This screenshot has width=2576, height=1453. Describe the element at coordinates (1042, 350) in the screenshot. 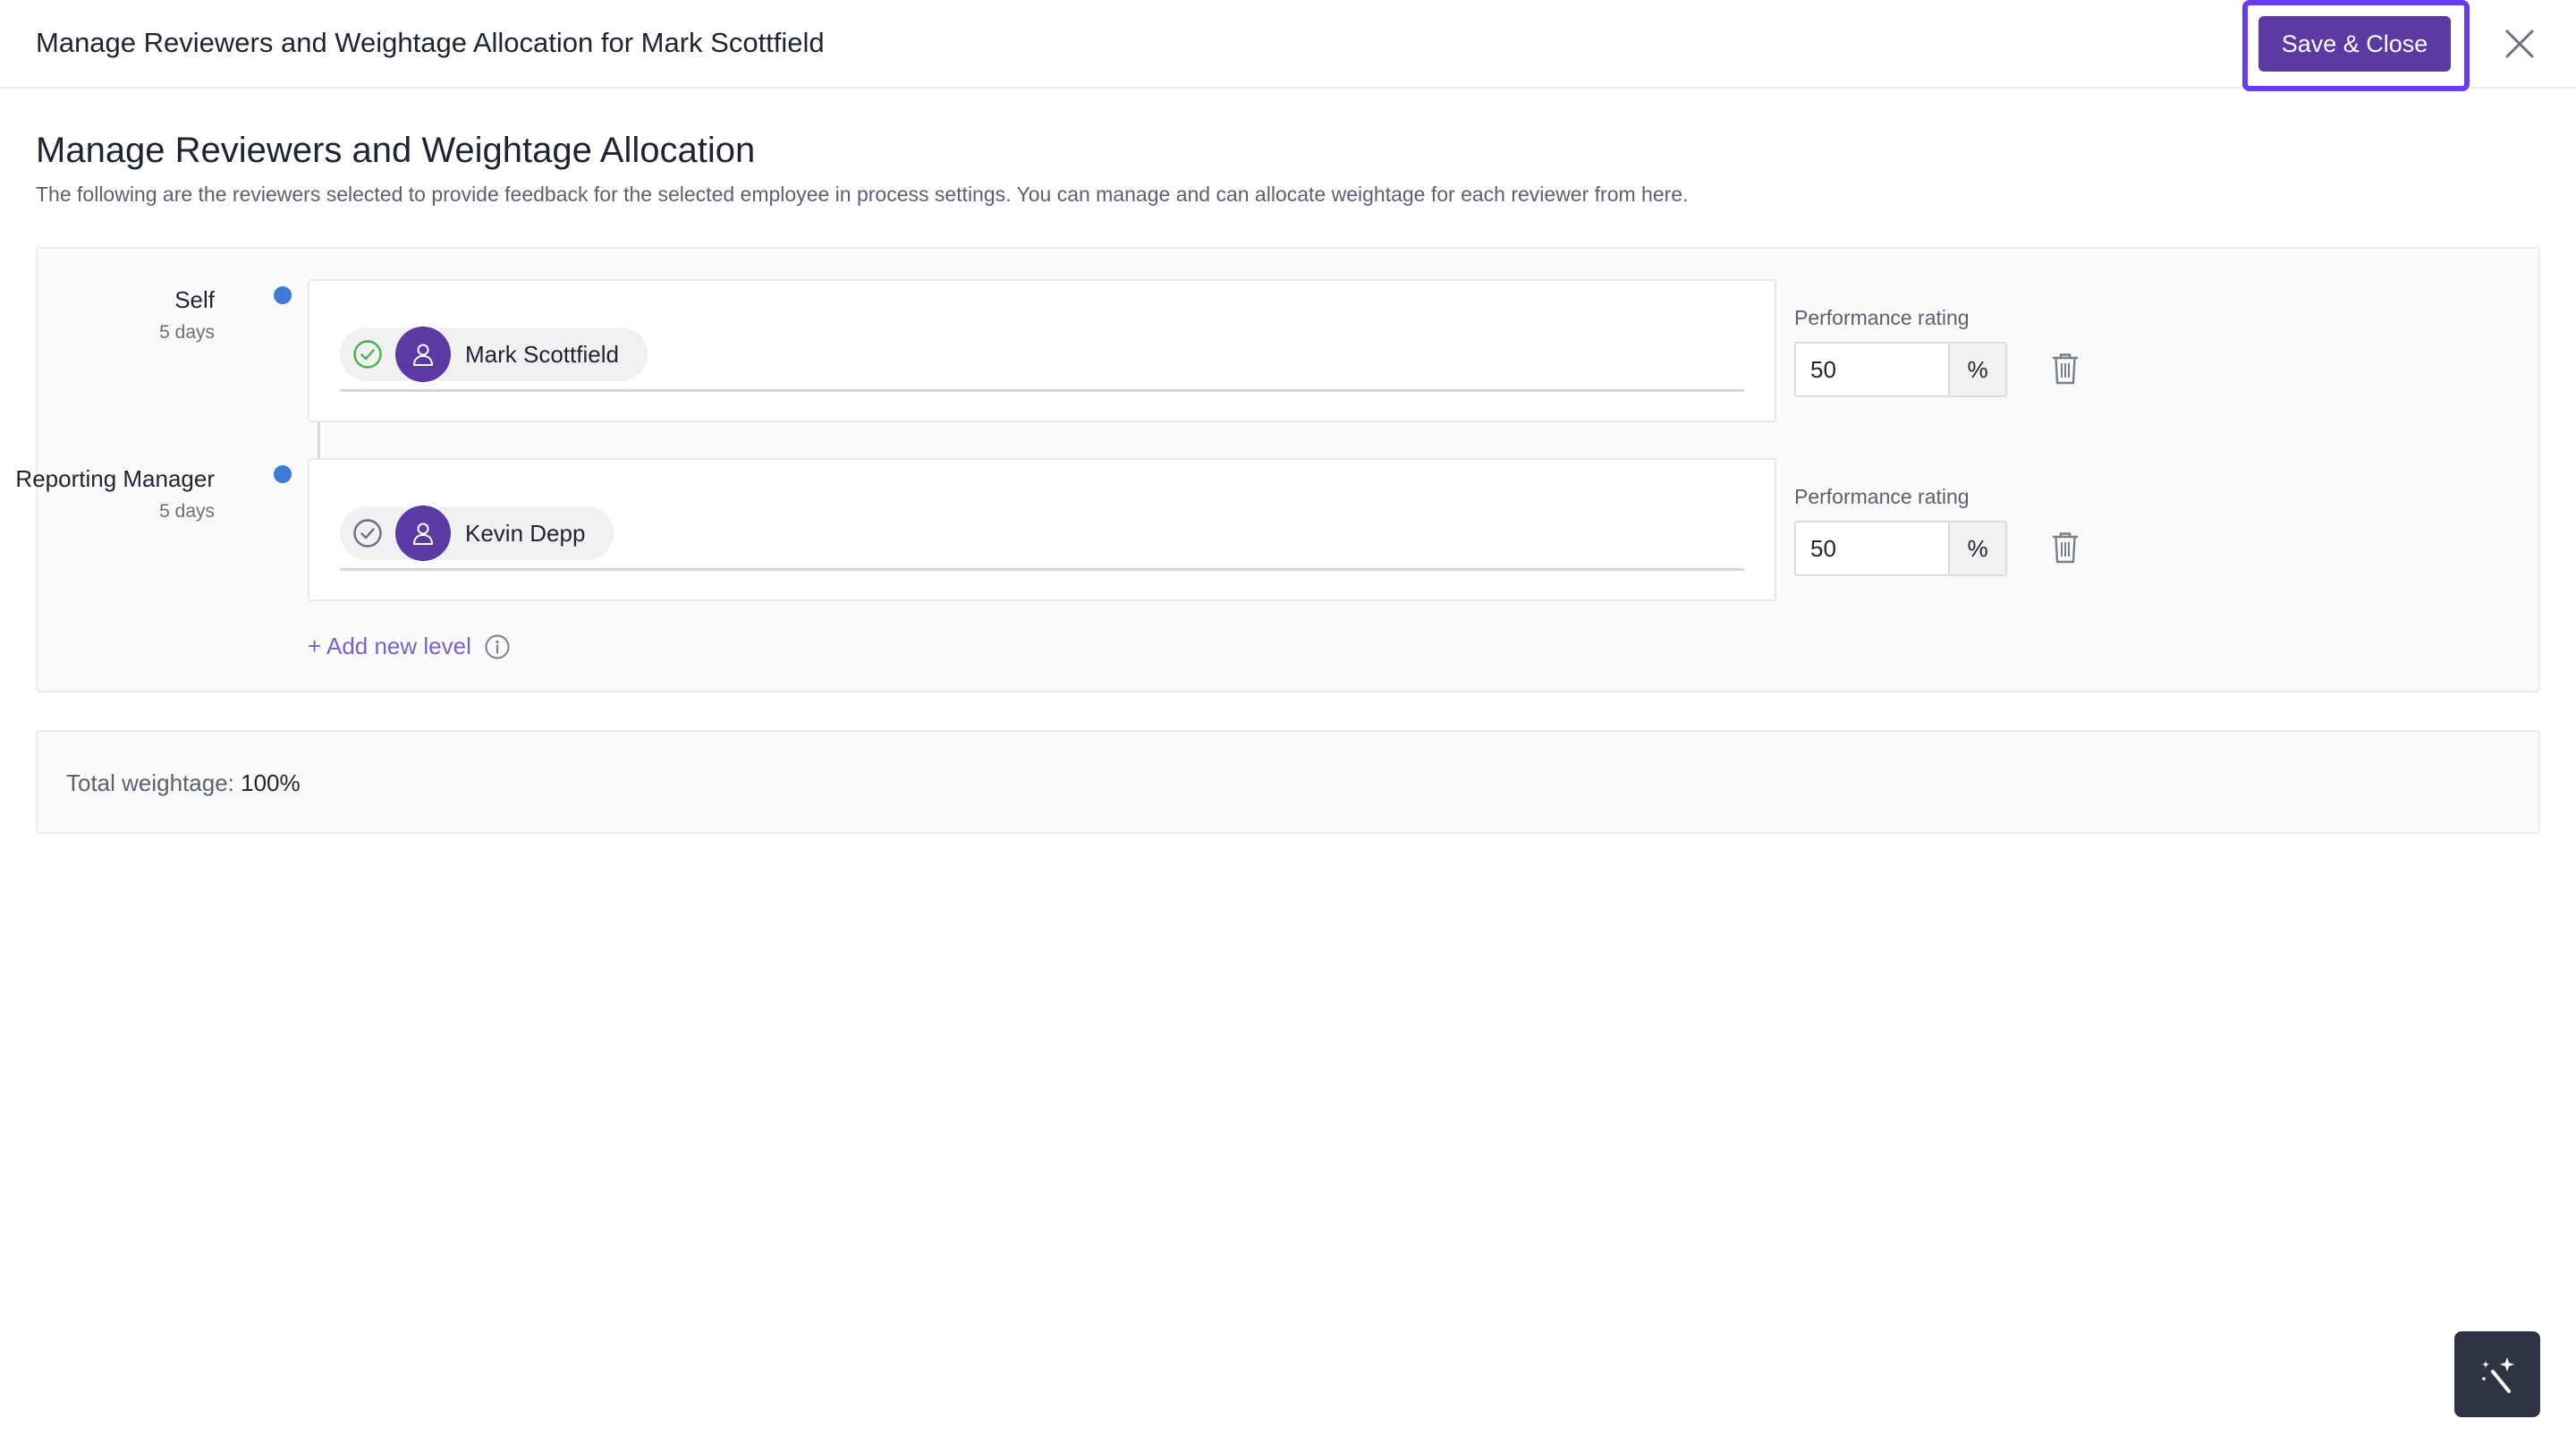

I see `reviewer-field: Mark Scottfield` at that location.